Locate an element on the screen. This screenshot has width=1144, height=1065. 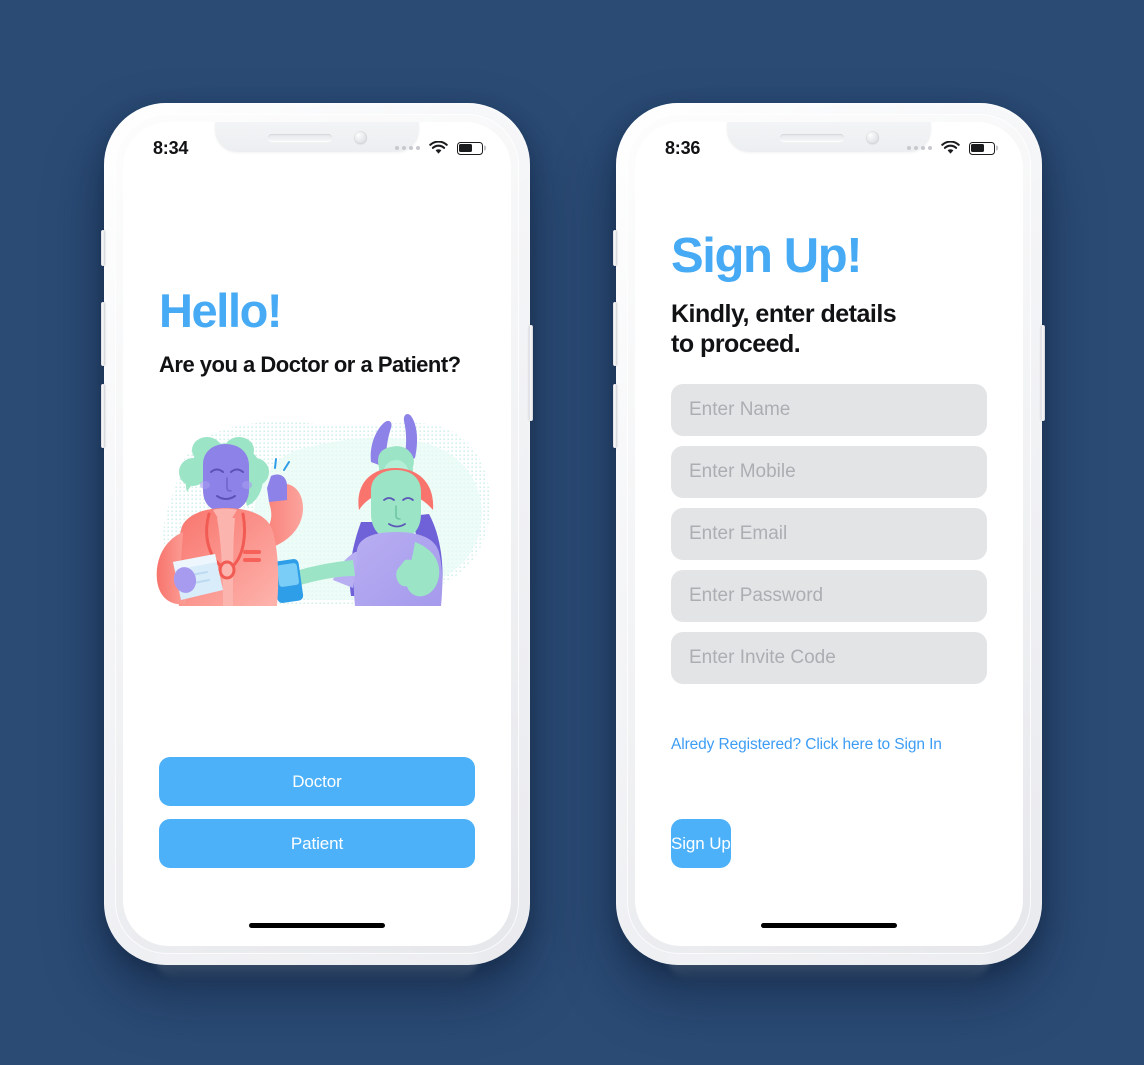
name-input is located at coordinates (829, 410).